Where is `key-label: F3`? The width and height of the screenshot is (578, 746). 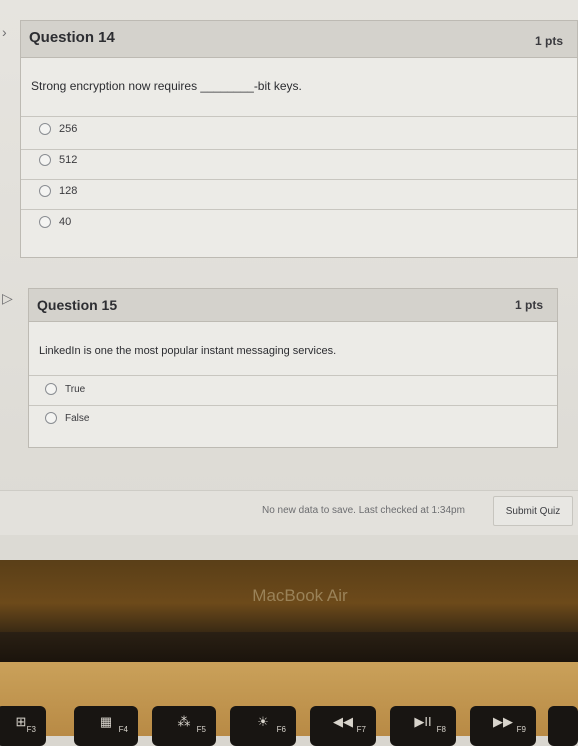 key-label: F3 is located at coordinates (31, 729).